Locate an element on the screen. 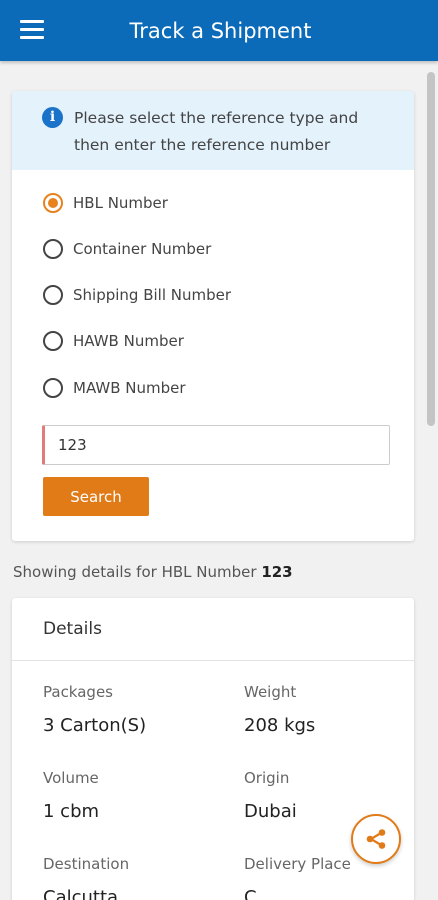  radio-label: HAWB Number is located at coordinates (128, 341).